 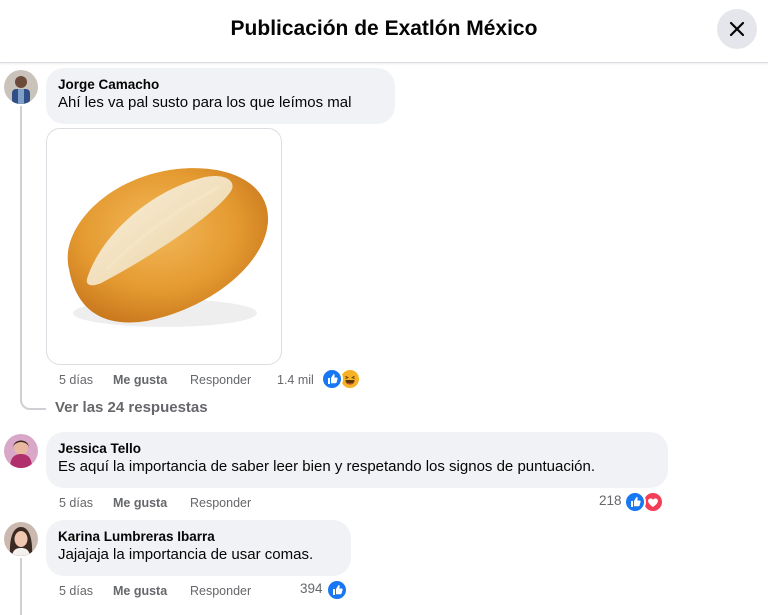 I want to click on close-button, so click(x=737, y=29).